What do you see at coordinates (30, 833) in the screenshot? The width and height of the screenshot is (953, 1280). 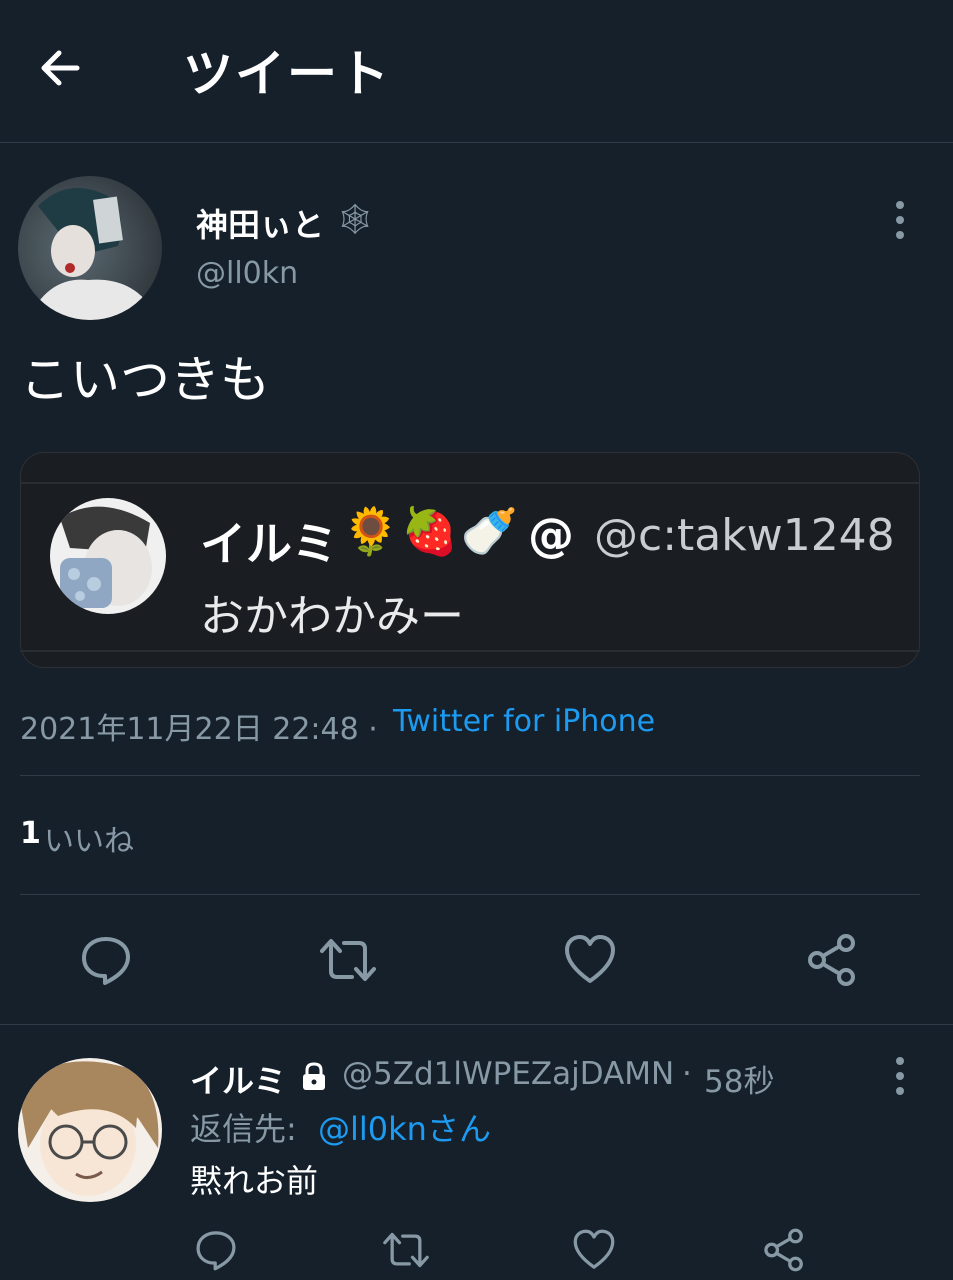 I see `likes-count: 1` at bounding box center [30, 833].